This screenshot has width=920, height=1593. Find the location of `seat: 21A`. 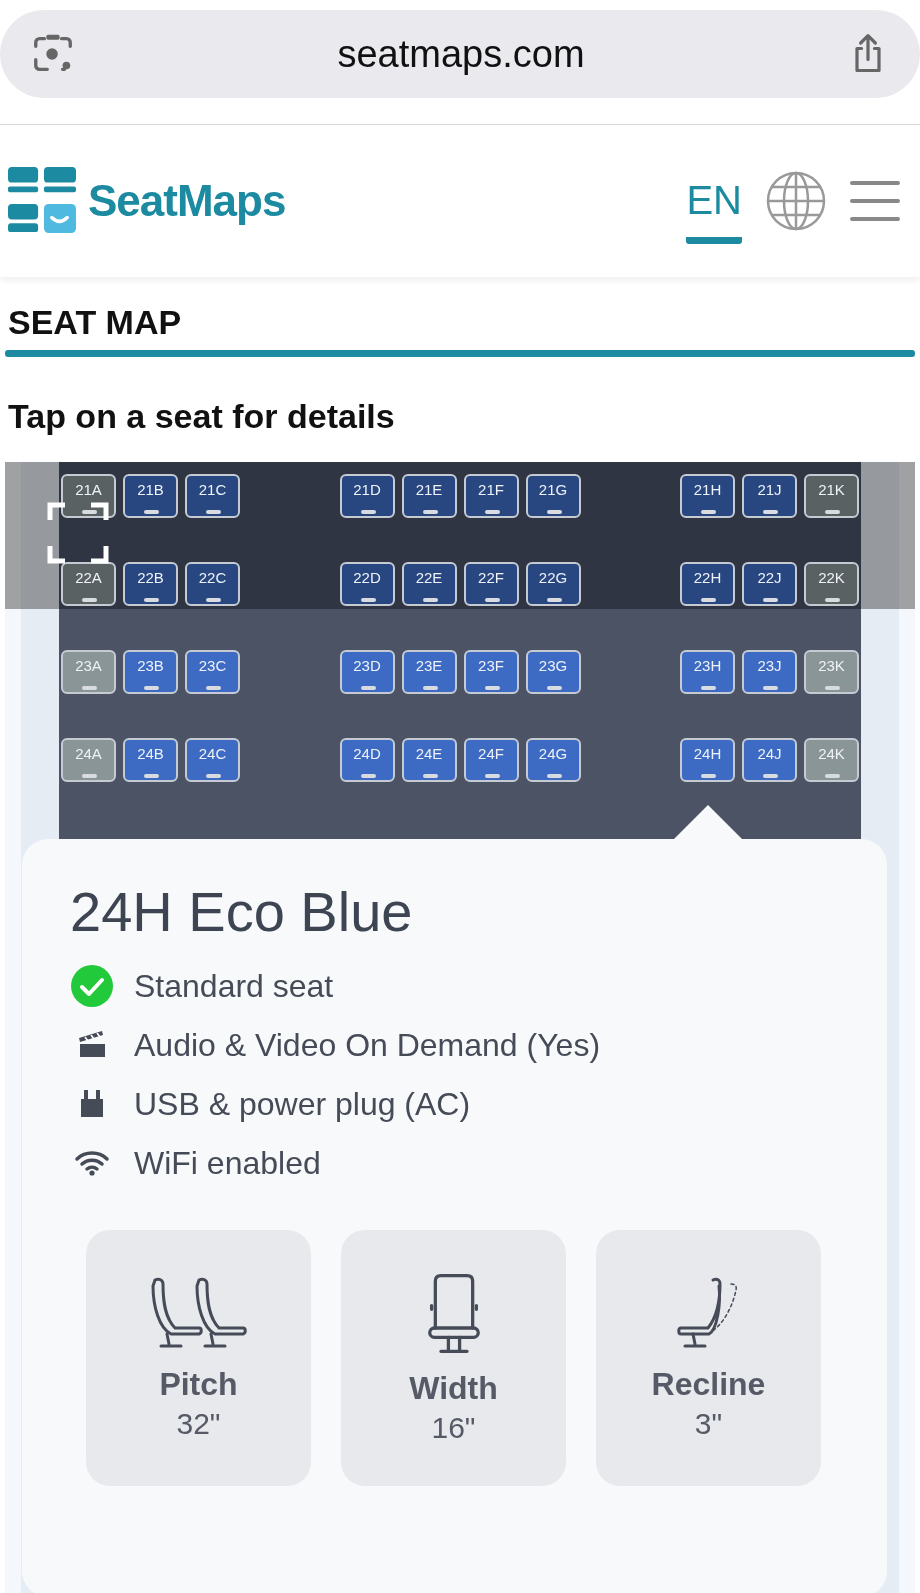

seat: 21A is located at coordinates (88, 496).